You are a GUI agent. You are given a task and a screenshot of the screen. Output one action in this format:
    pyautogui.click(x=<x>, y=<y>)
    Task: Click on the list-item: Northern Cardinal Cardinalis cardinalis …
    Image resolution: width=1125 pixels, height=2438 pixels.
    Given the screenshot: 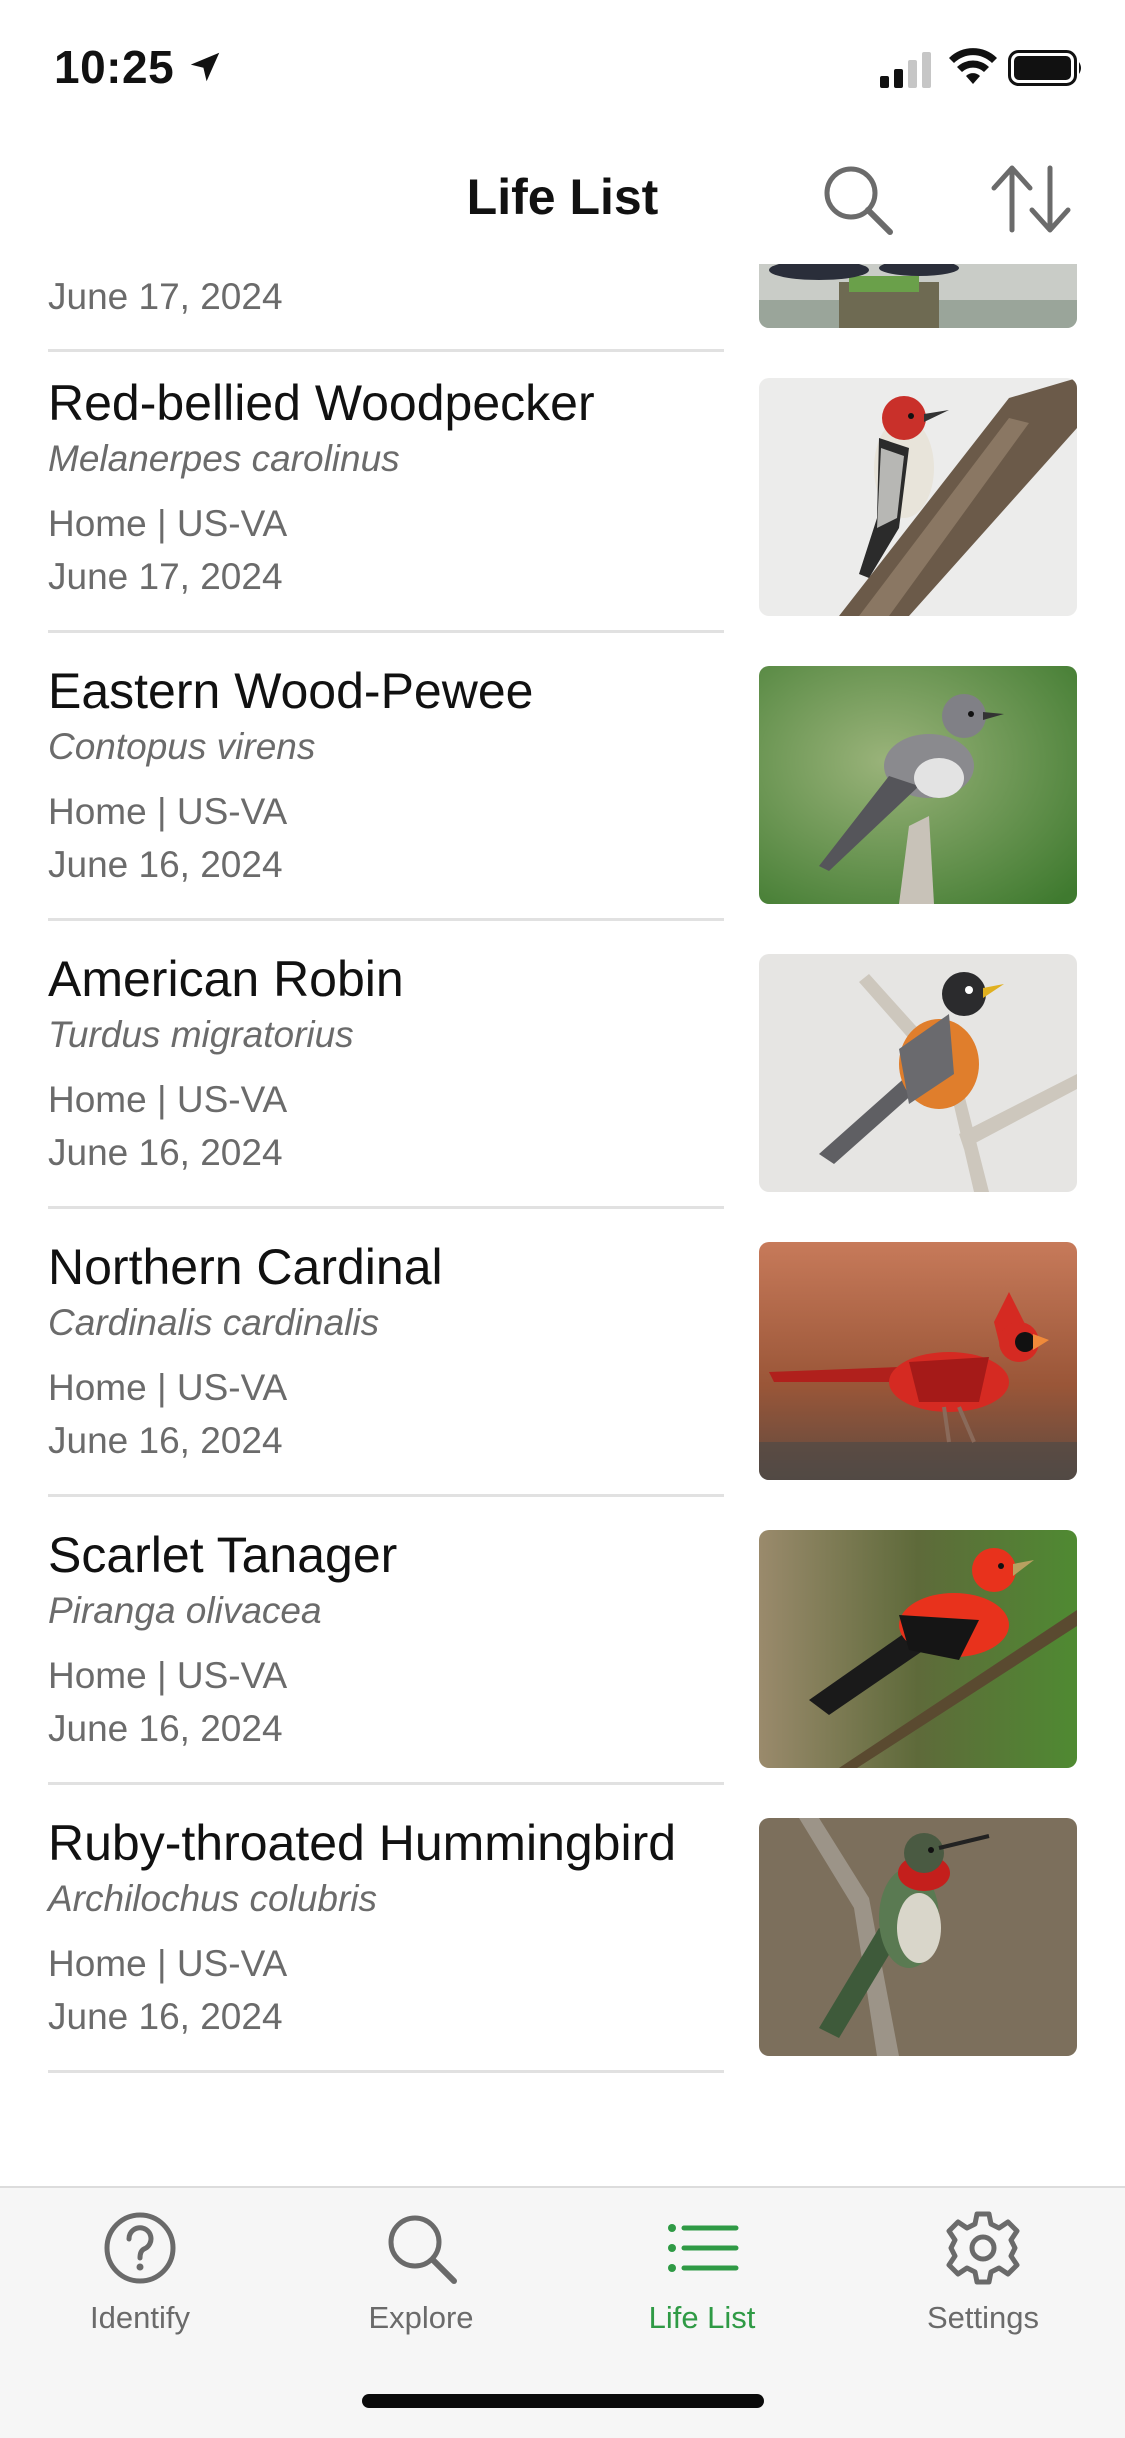 What is the action you would take?
    pyautogui.click(x=562, y=1382)
    